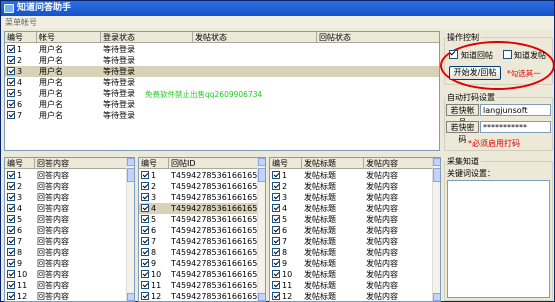  What do you see at coordinates (202, 208) in the screenshot?
I see `table-row: 4 T4594278536166165Z` at bounding box center [202, 208].